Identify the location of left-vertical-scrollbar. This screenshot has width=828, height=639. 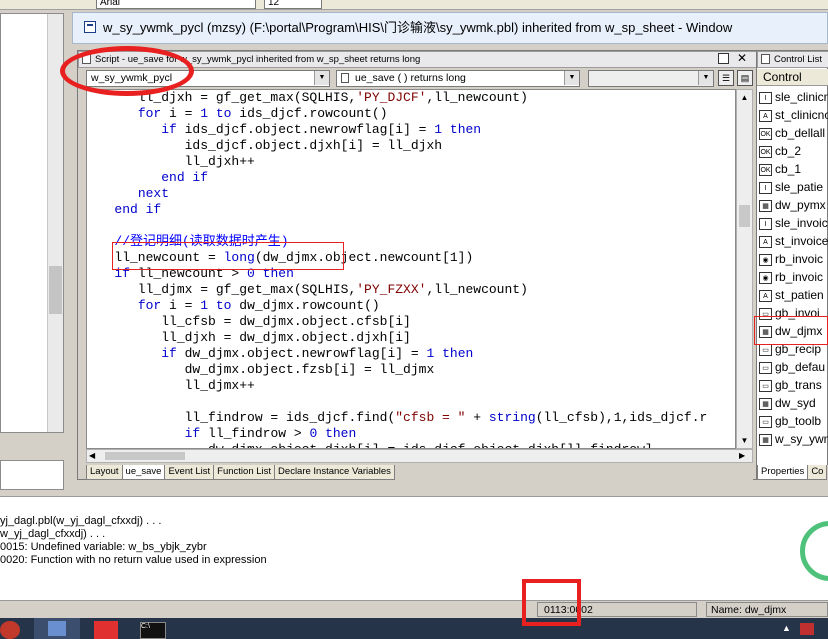
(55, 223).